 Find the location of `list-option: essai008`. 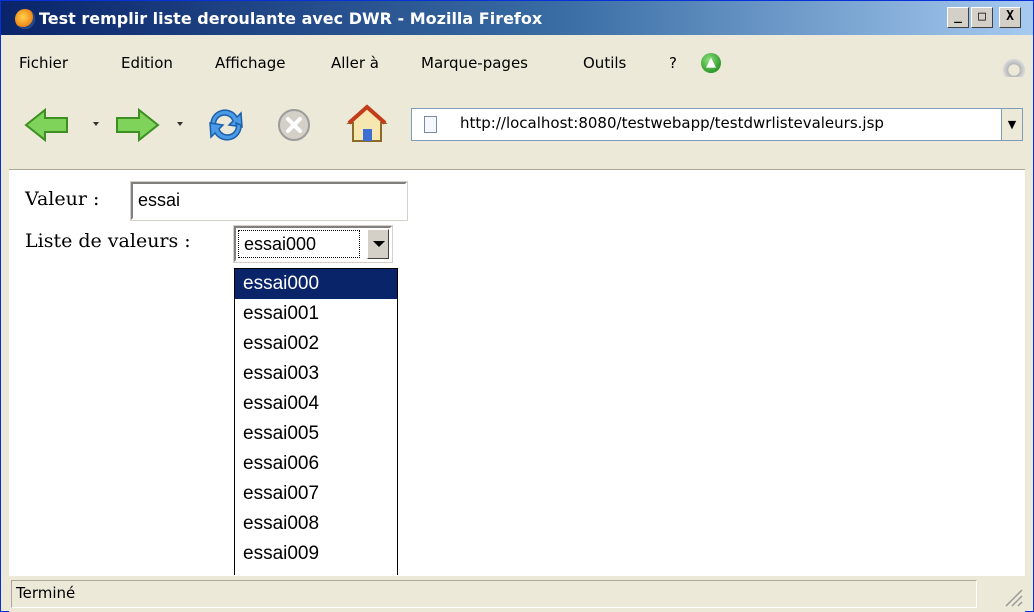

list-option: essai008 is located at coordinates (316, 524).